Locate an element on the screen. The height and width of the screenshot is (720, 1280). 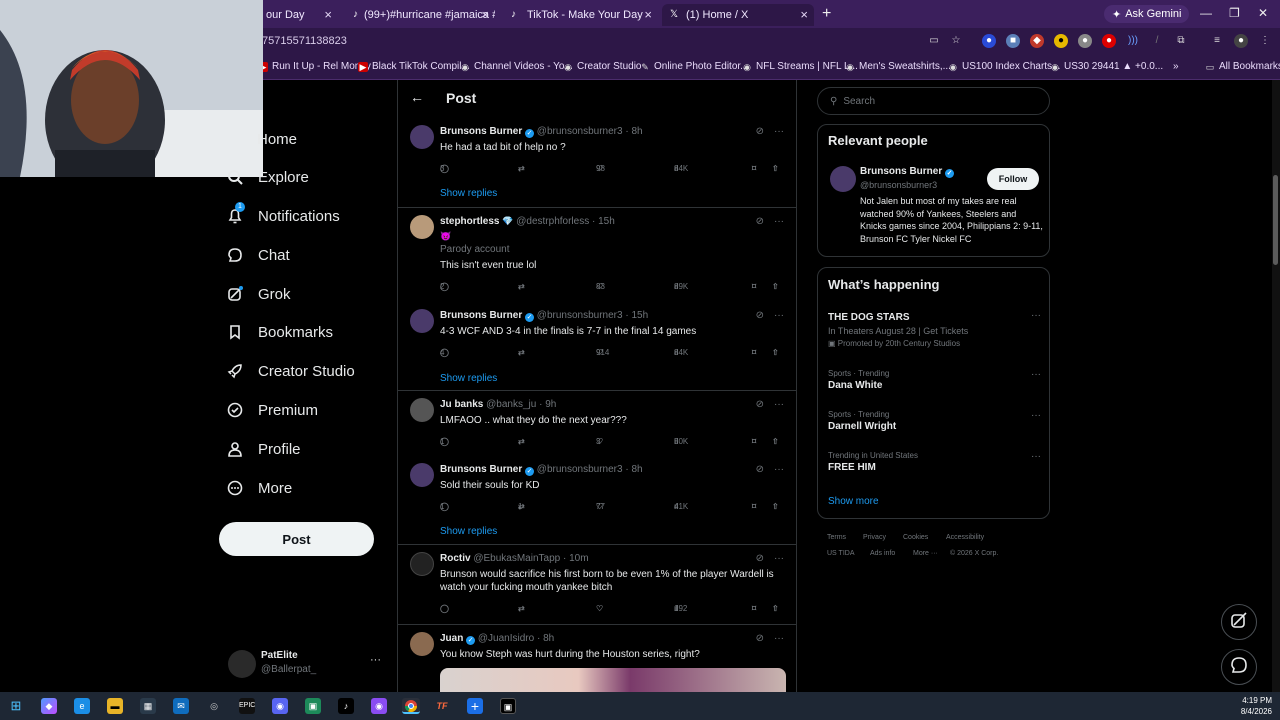
retweet-button: ⇄ 1 is located at coordinates (521, 506).